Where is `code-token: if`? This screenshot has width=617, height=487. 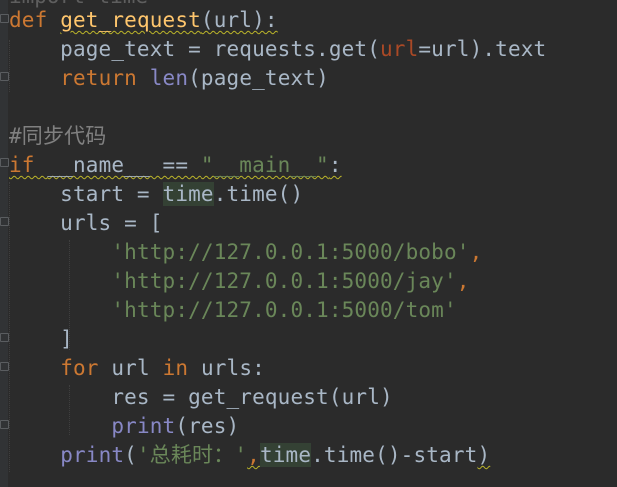 code-token: if is located at coordinates (28, 165).